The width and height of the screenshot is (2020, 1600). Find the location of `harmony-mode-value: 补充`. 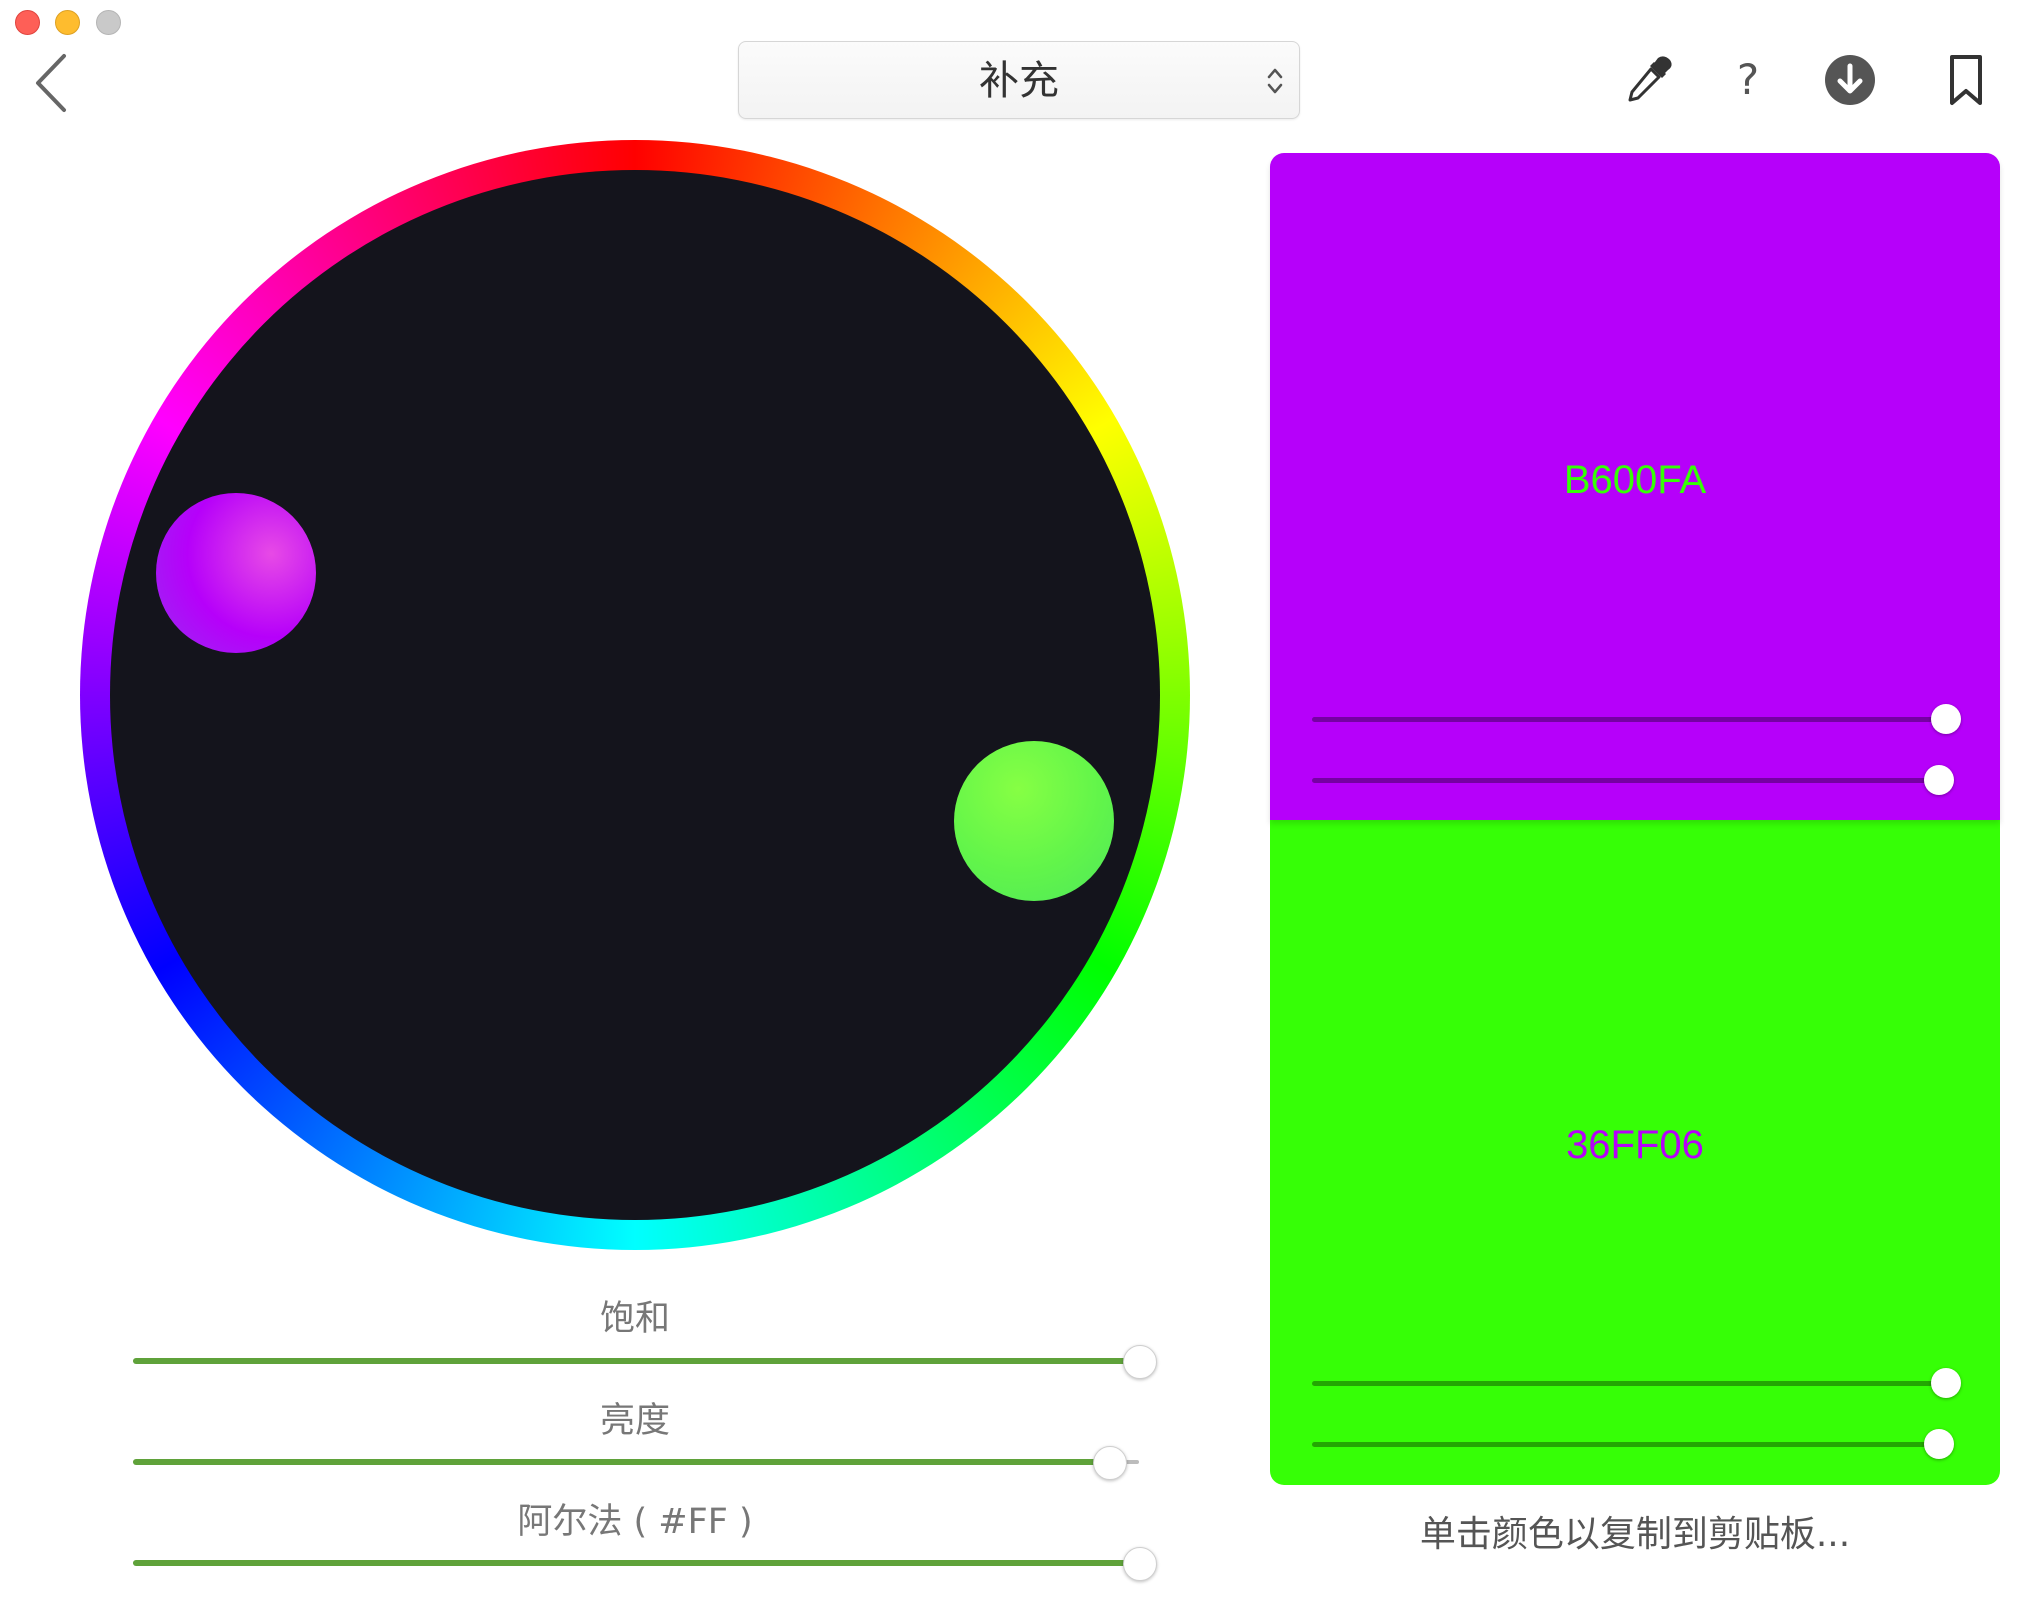

harmony-mode-value: 补充 is located at coordinates (1019, 81).